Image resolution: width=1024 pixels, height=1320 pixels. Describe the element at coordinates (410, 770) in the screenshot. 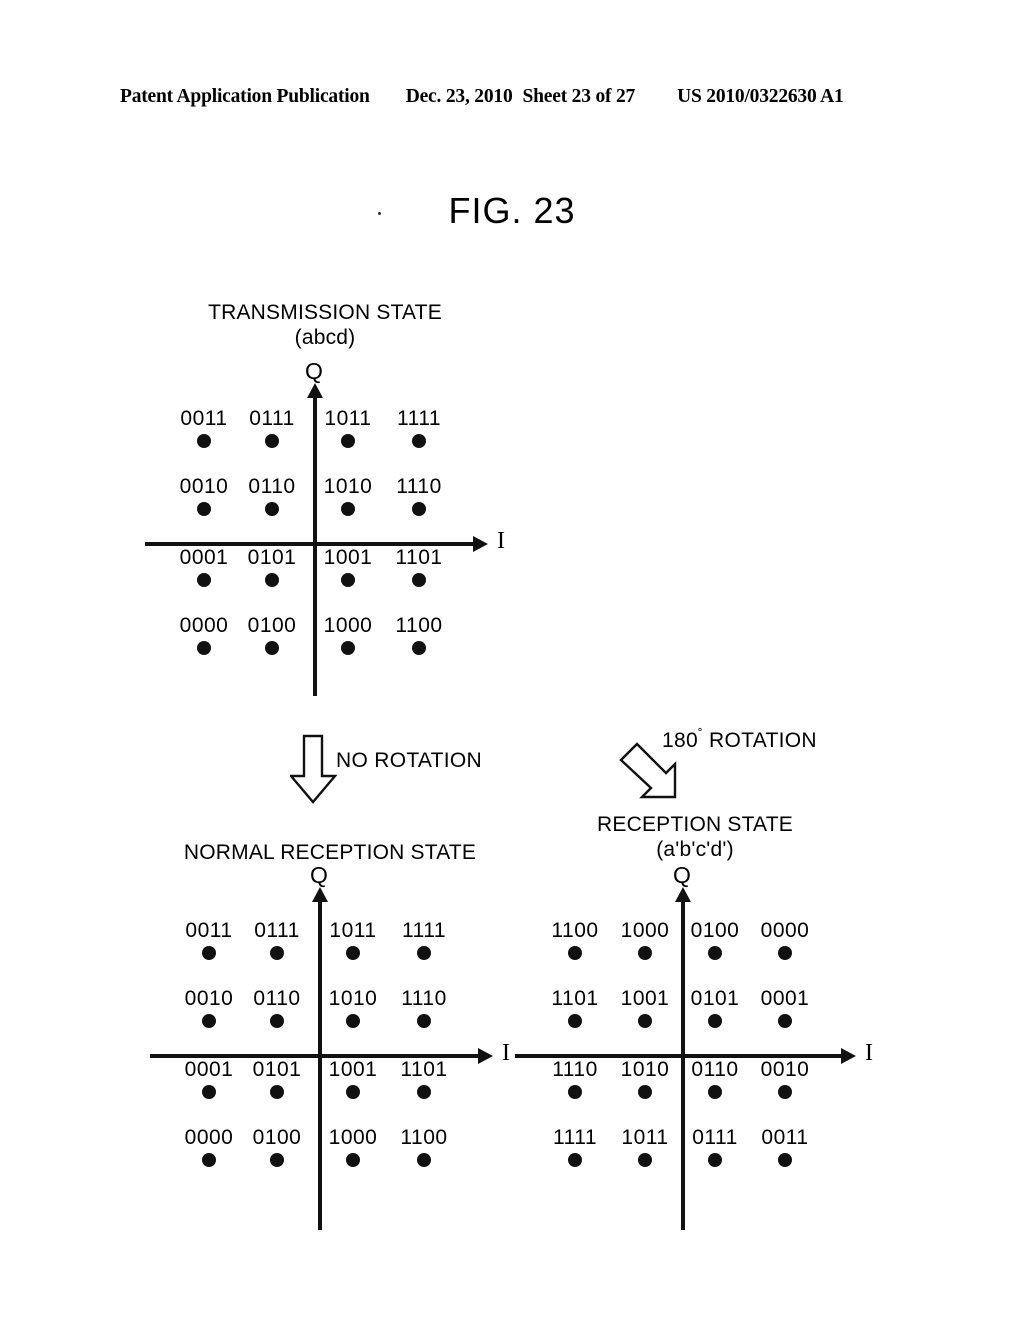

I see `annotation-no-rotation: NO ROTATION` at that location.